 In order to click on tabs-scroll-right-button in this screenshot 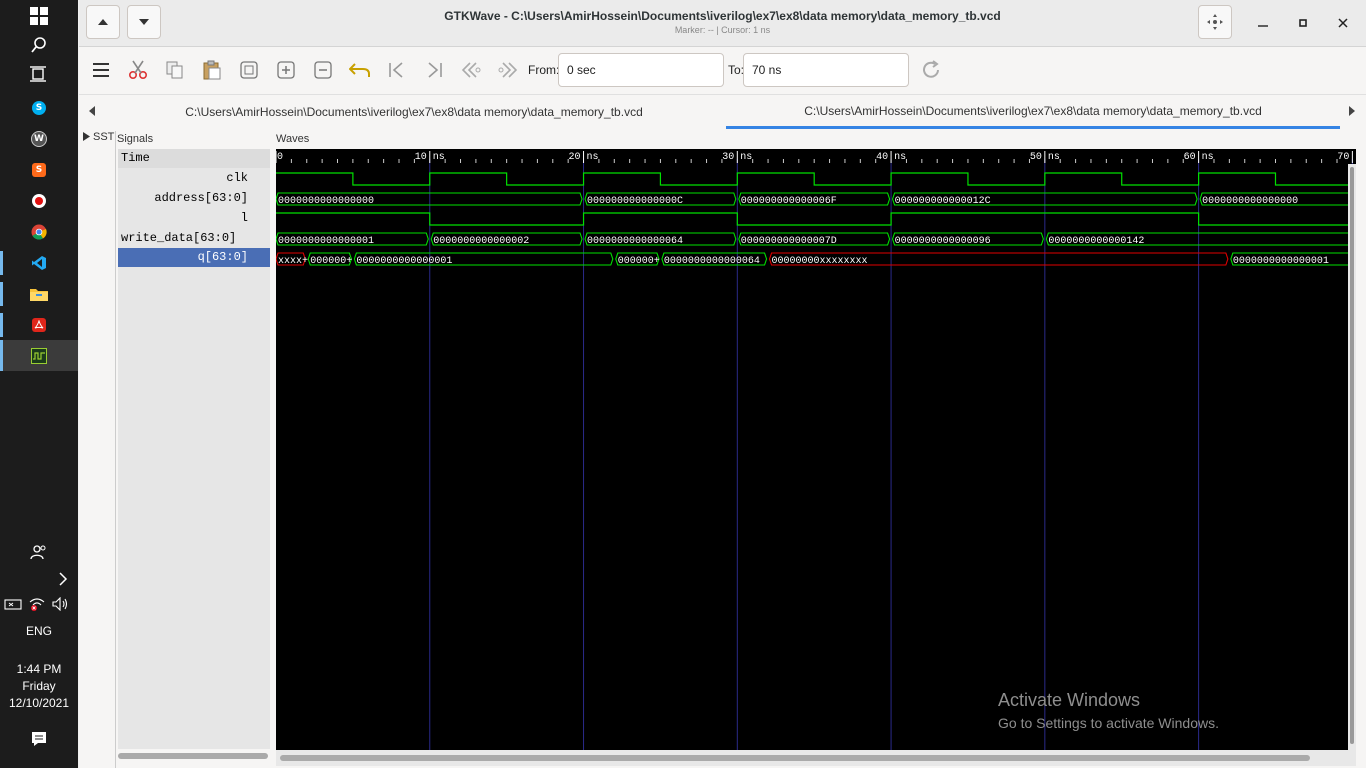, I will do `click(1352, 112)`.